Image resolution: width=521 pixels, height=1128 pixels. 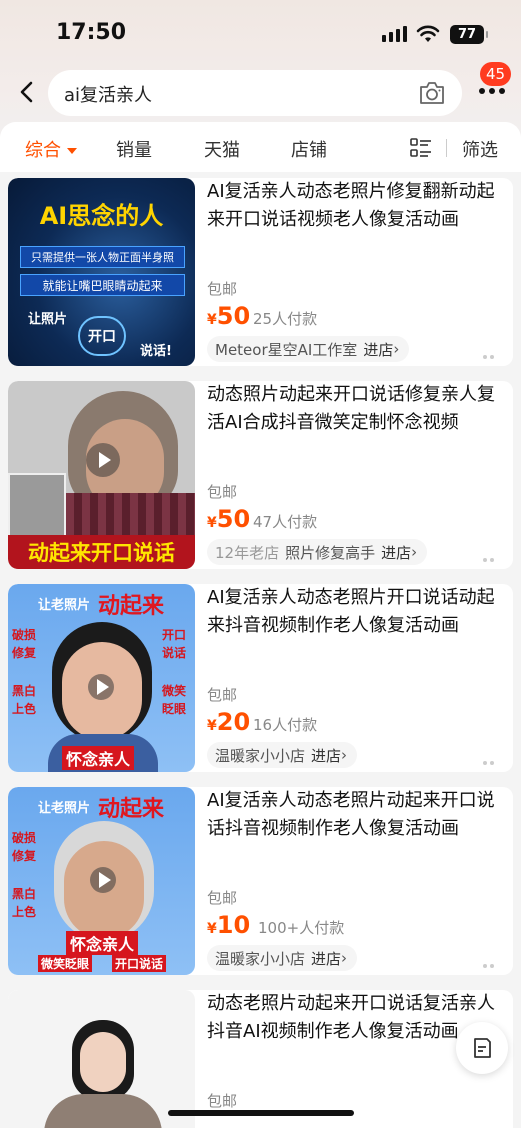 I want to click on thumb-right-text: 说话!, so click(x=156, y=351).